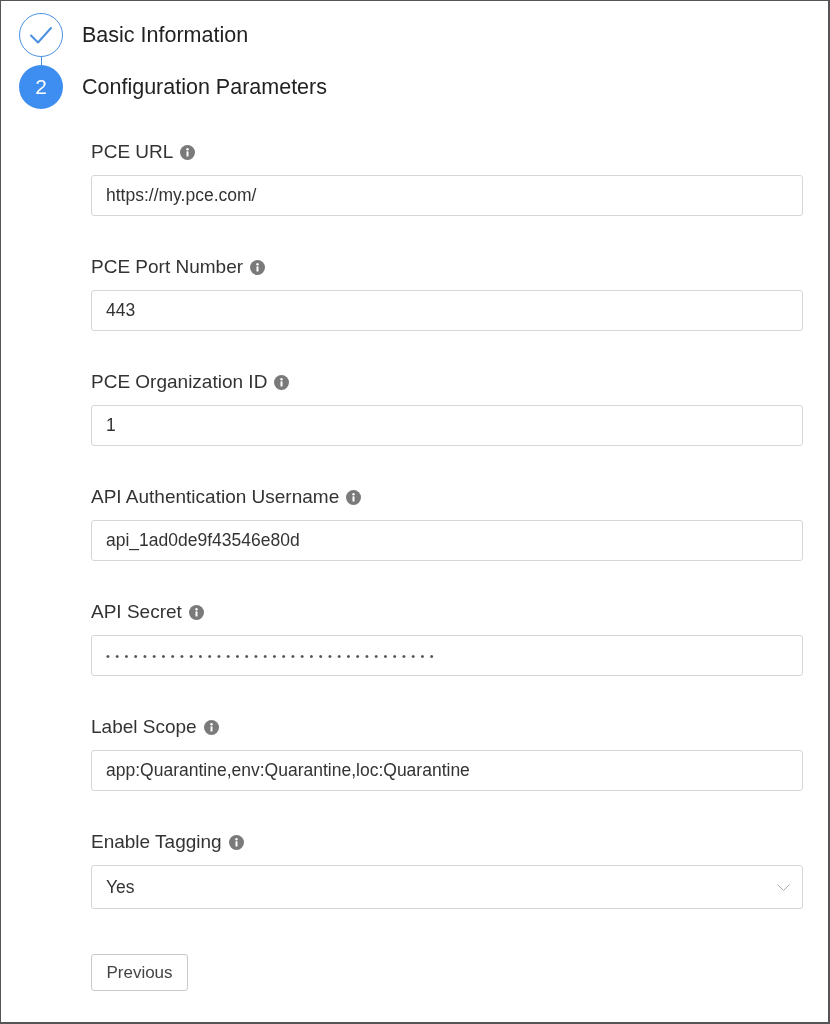  What do you see at coordinates (447, 770) in the screenshot?
I see `text-field: app:Quarantine,env:Quarantine,loc:Quarantine` at bounding box center [447, 770].